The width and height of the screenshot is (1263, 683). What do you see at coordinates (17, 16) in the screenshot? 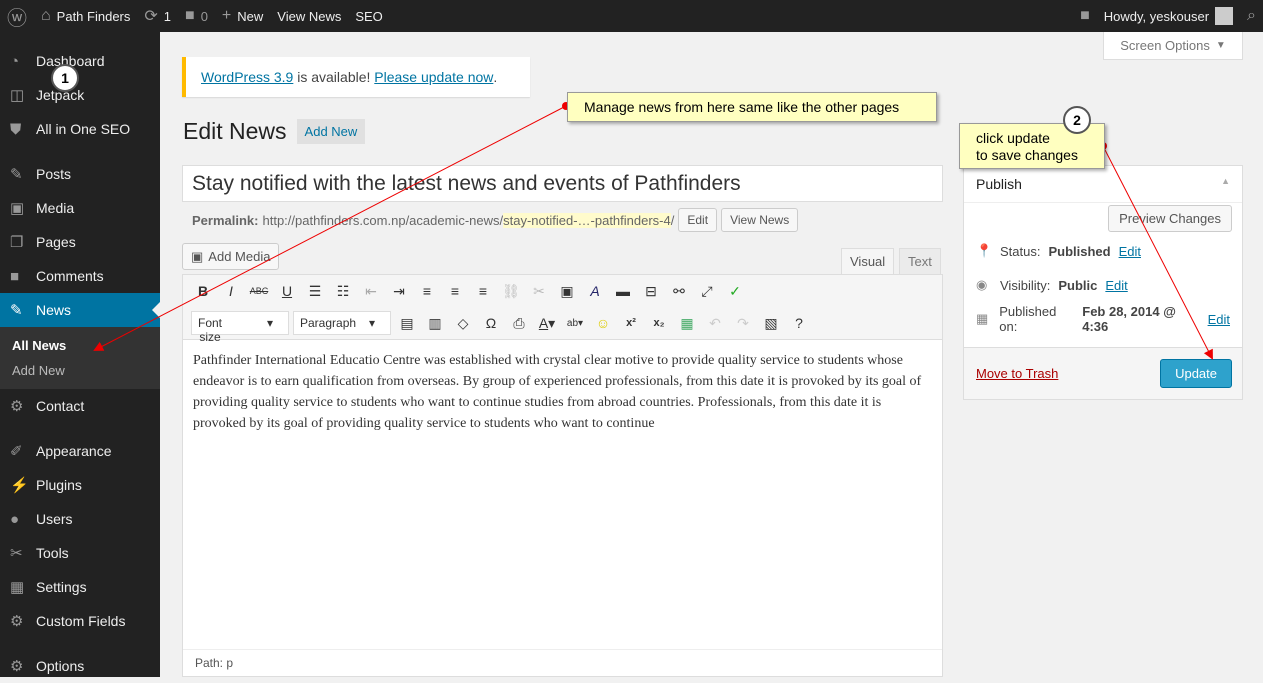
I see `wordpress-logo: ⓦ` at bounding box center [17, 16].